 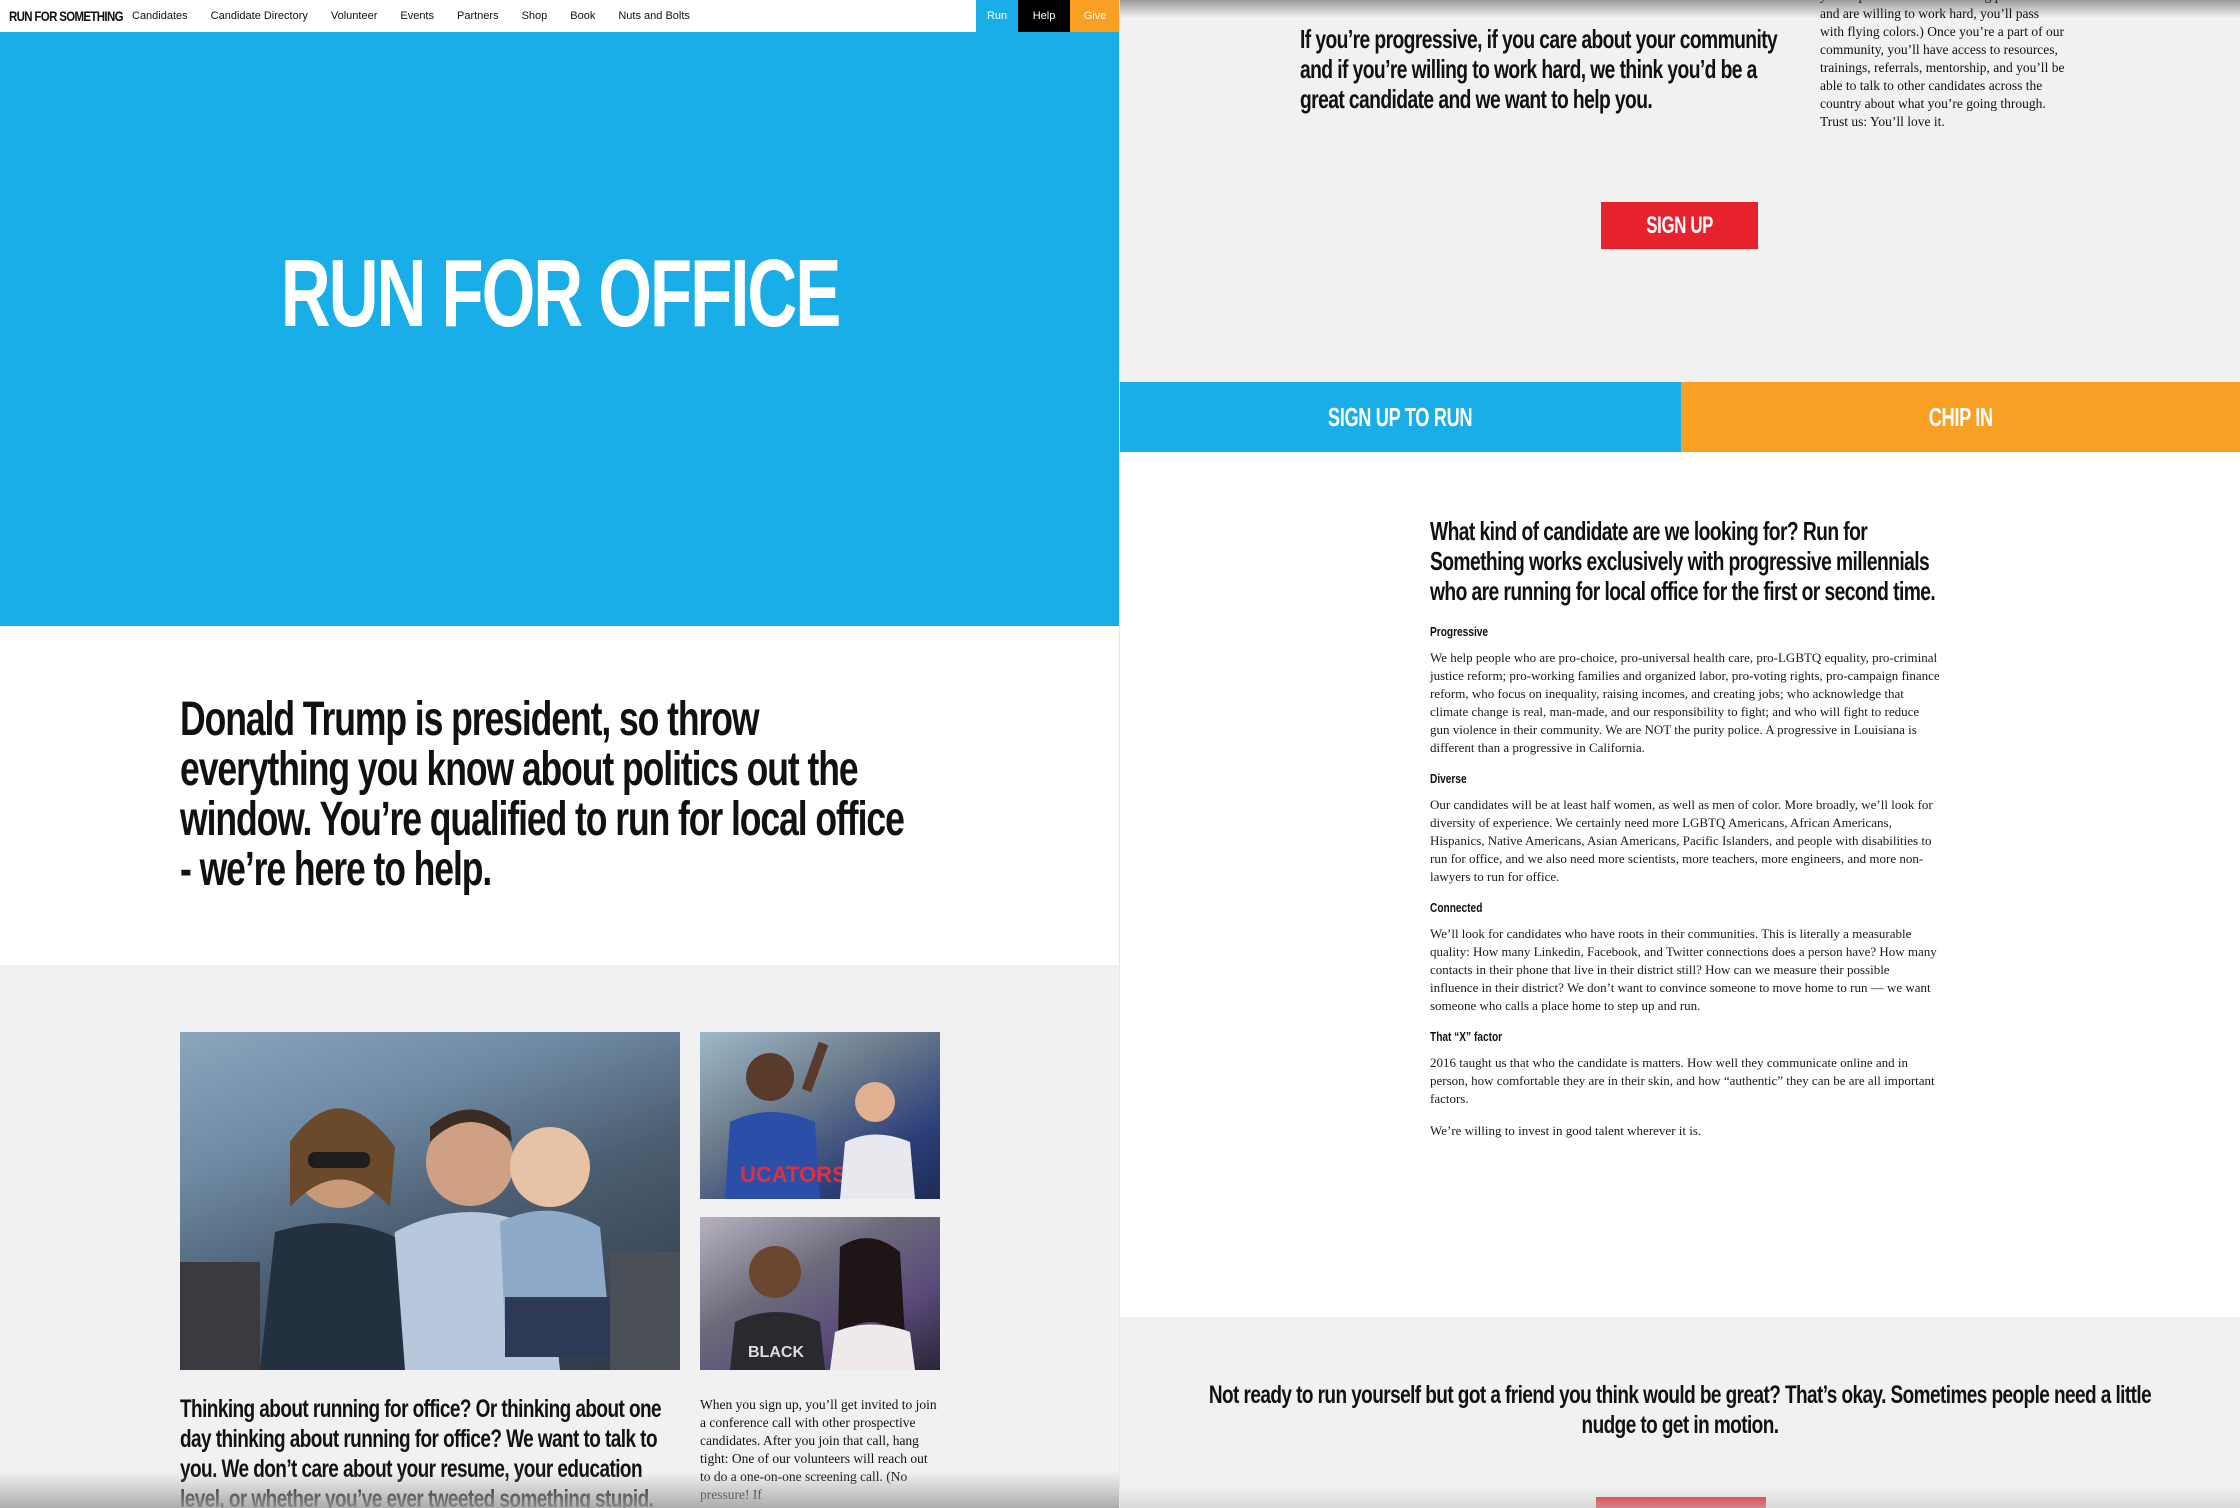 I want to click on teachers-rally-photo-art: UCATORS, so click(x=820, y=1120).